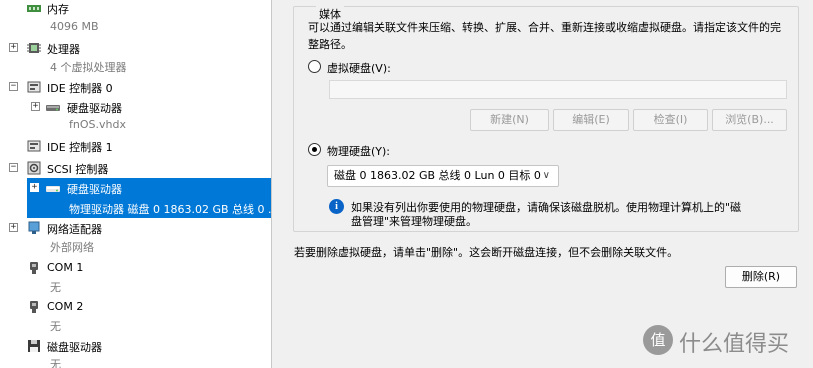 This screenshot has height=368, width=813. What do you see at coordinates (135, 107) in the screenshot?
I see `tree-item-ide0-disk: + 硬盘驱动器` at bounding box center [135, 107].